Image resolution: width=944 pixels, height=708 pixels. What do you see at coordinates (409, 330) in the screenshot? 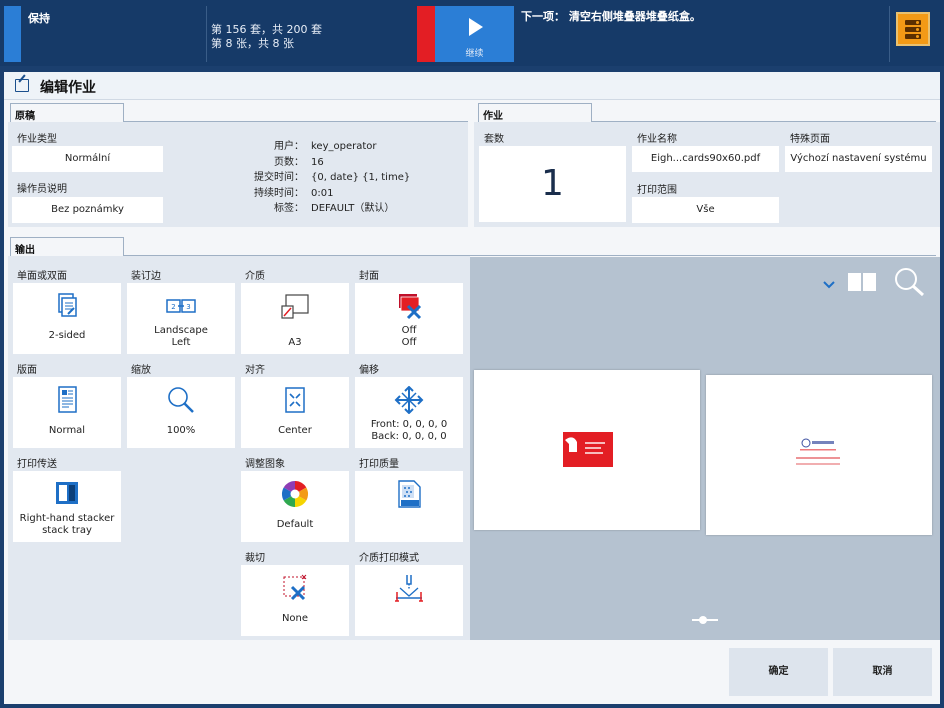
I see `cover-value: Off` at bounding box center [409, 330].